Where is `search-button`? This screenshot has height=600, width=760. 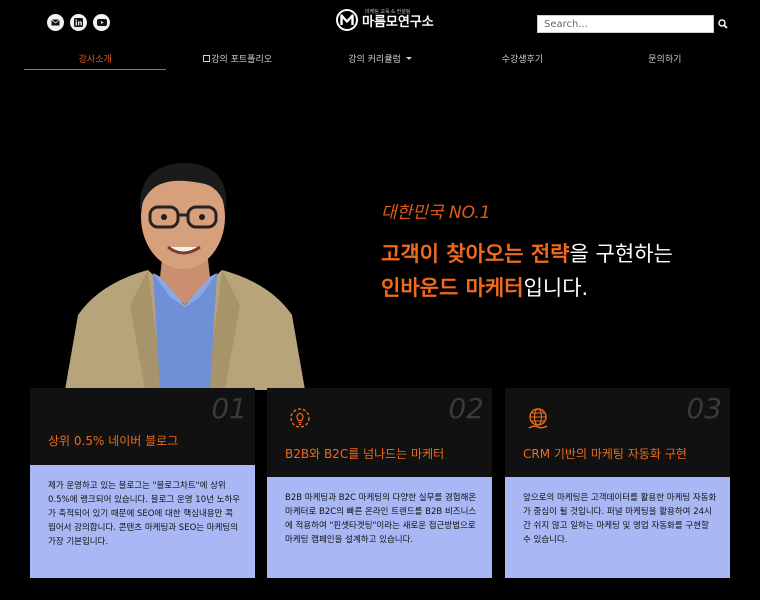 search-button is located at coordinates (722, 24).